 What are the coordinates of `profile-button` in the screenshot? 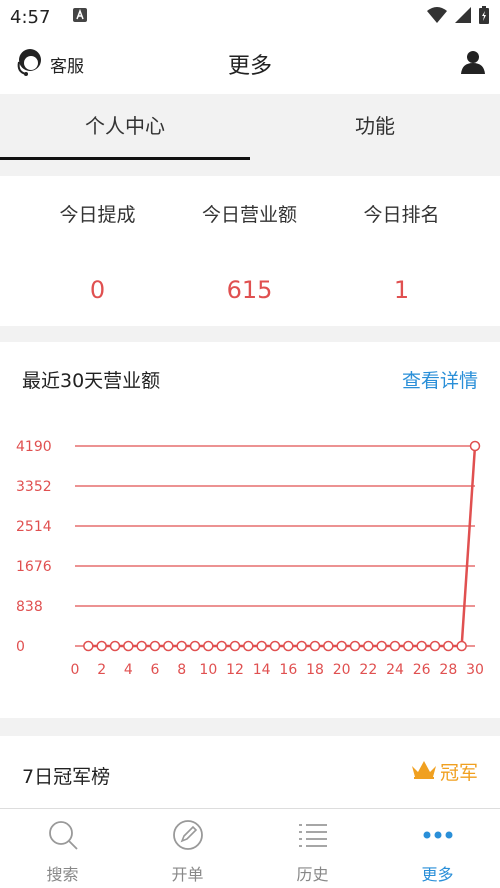 It's located at (473, 64).